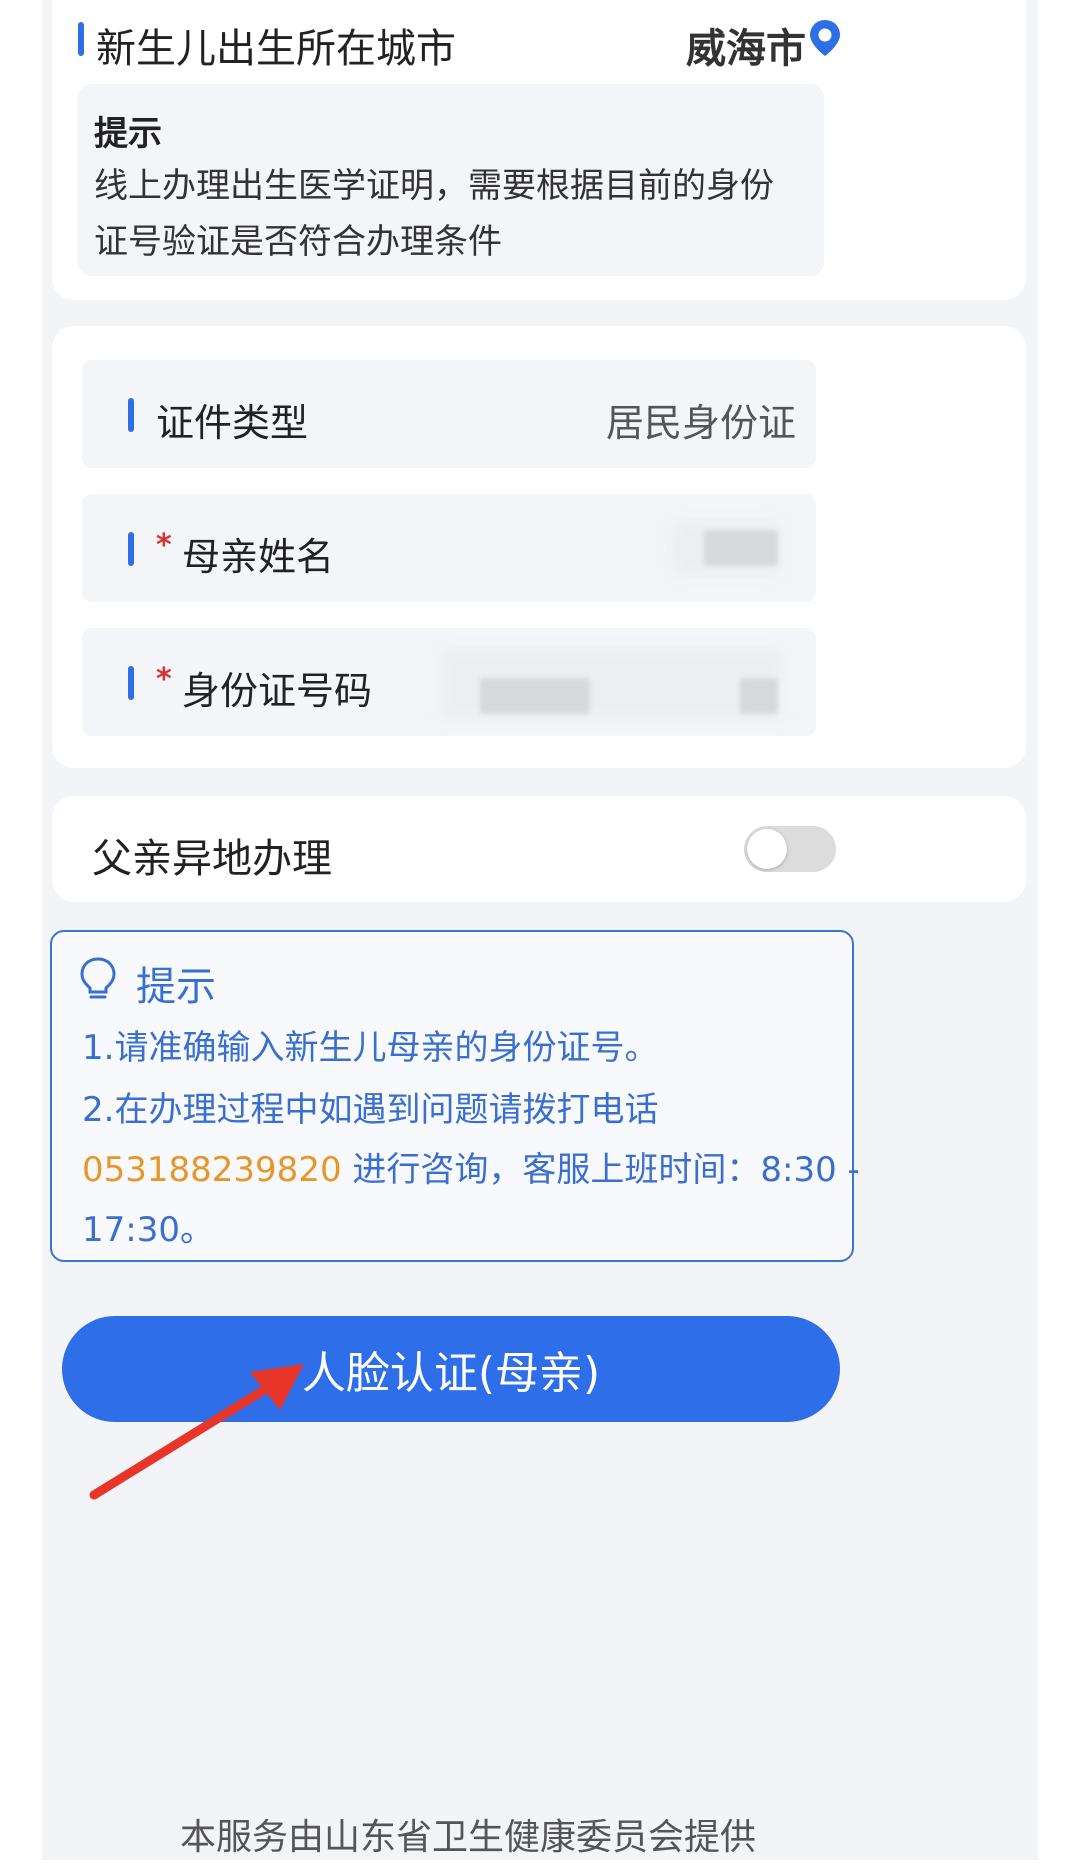  What do you see at coordinates (370, 1048) in the screenshot?
I see `tips-line-1: 1.请准确输入新生儿母亲的身份证号。` at bounding box center [370, 1048].